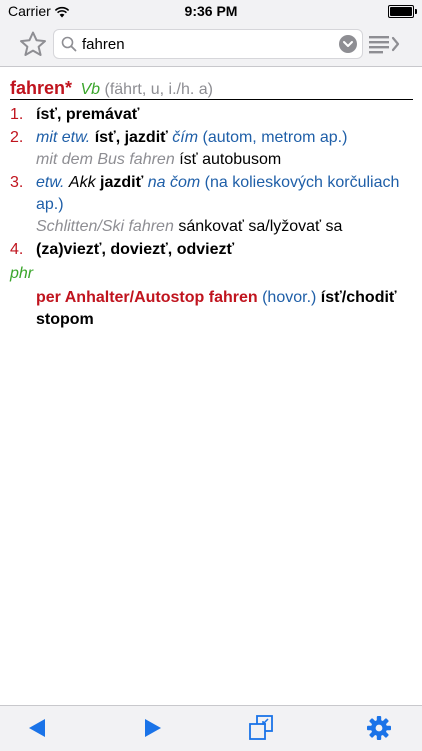 Image resolution: width=422 pixels, height=751 pixels. I want to click on phrase-translation: stopom, so click(65, 319).